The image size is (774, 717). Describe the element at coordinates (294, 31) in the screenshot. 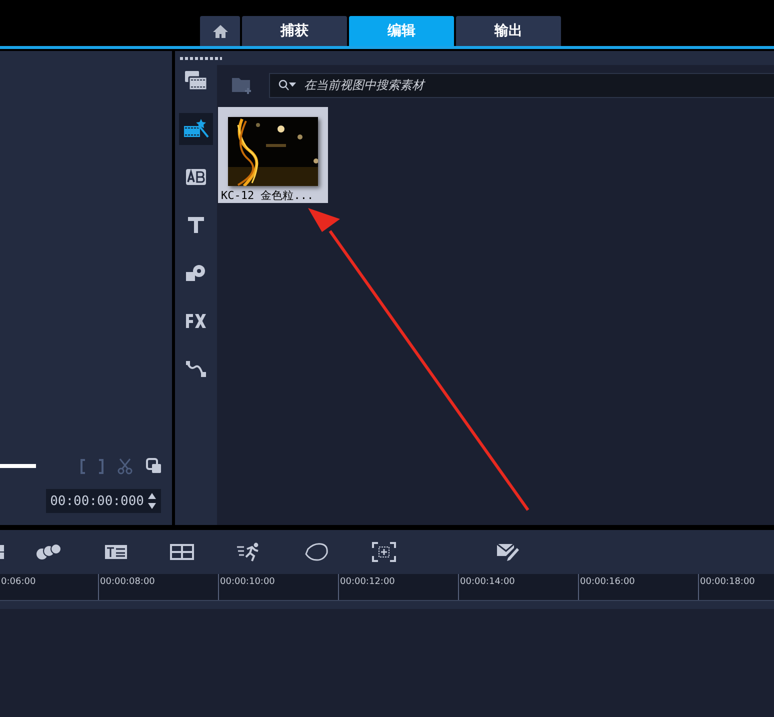

I see `tab: 捕获` at that location.